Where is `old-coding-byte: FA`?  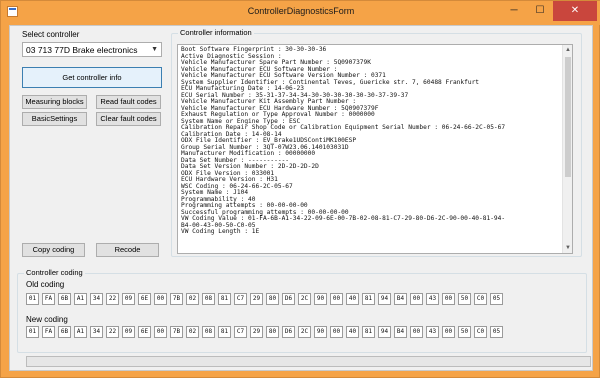 old-coding-byte: FA is located at coordinates (48, 299).